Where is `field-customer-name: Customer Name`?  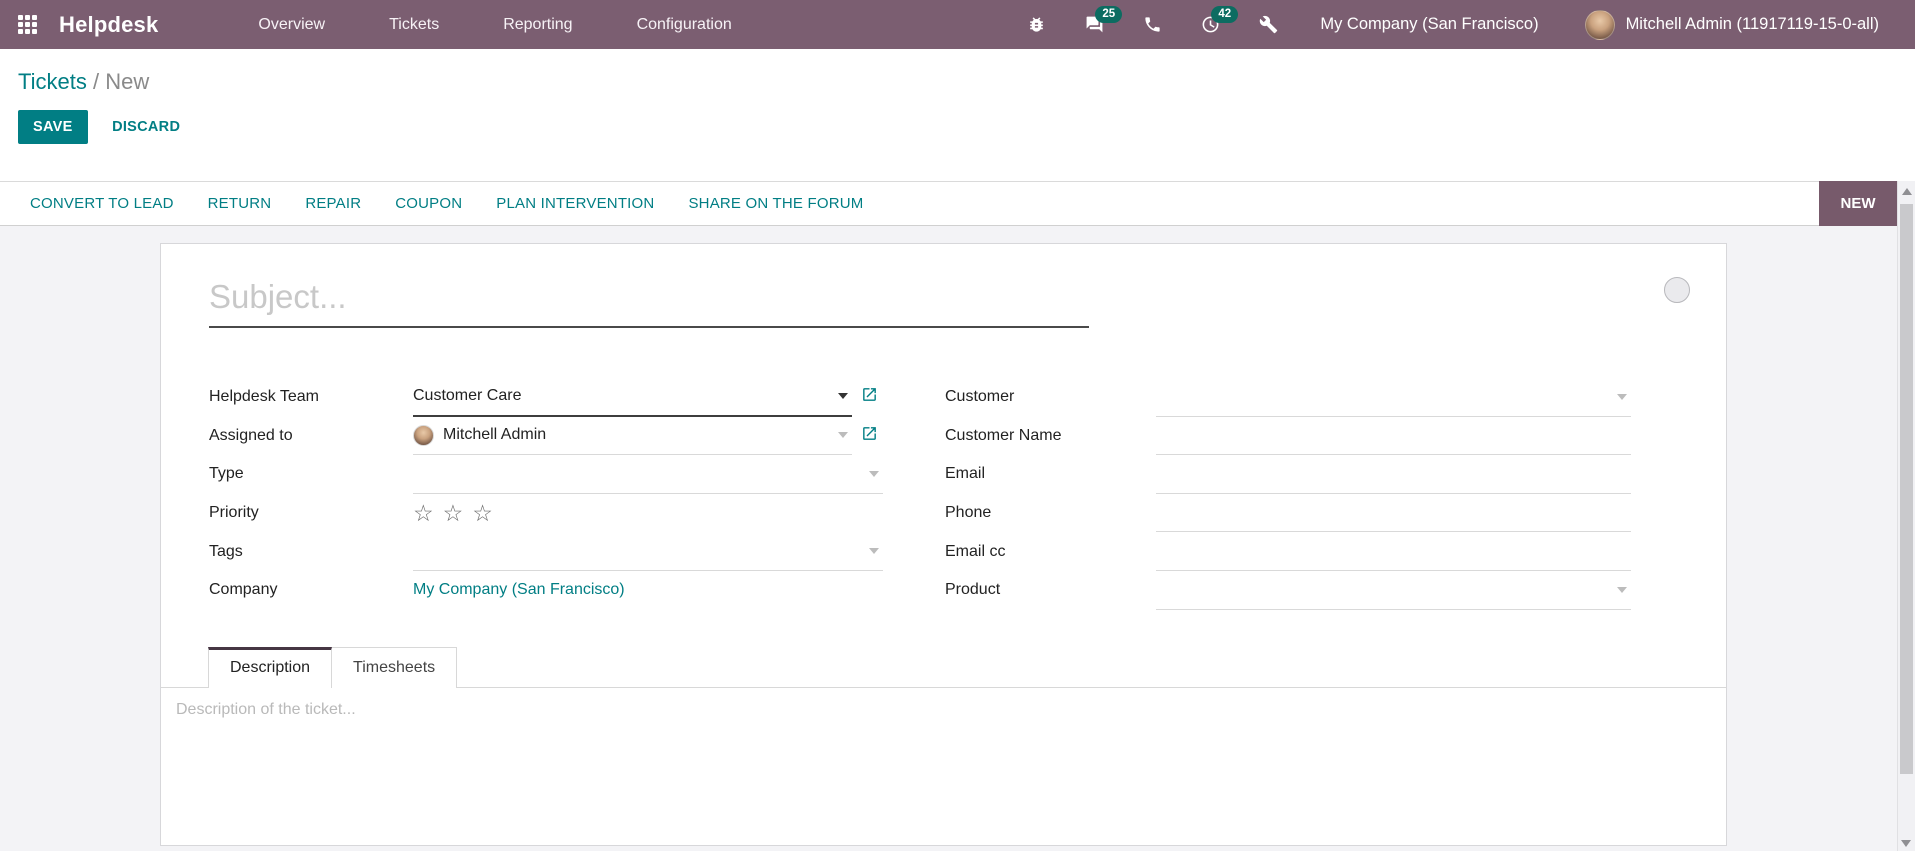
field-customer-name: Customer Name is located at coordinates (1288, 436).